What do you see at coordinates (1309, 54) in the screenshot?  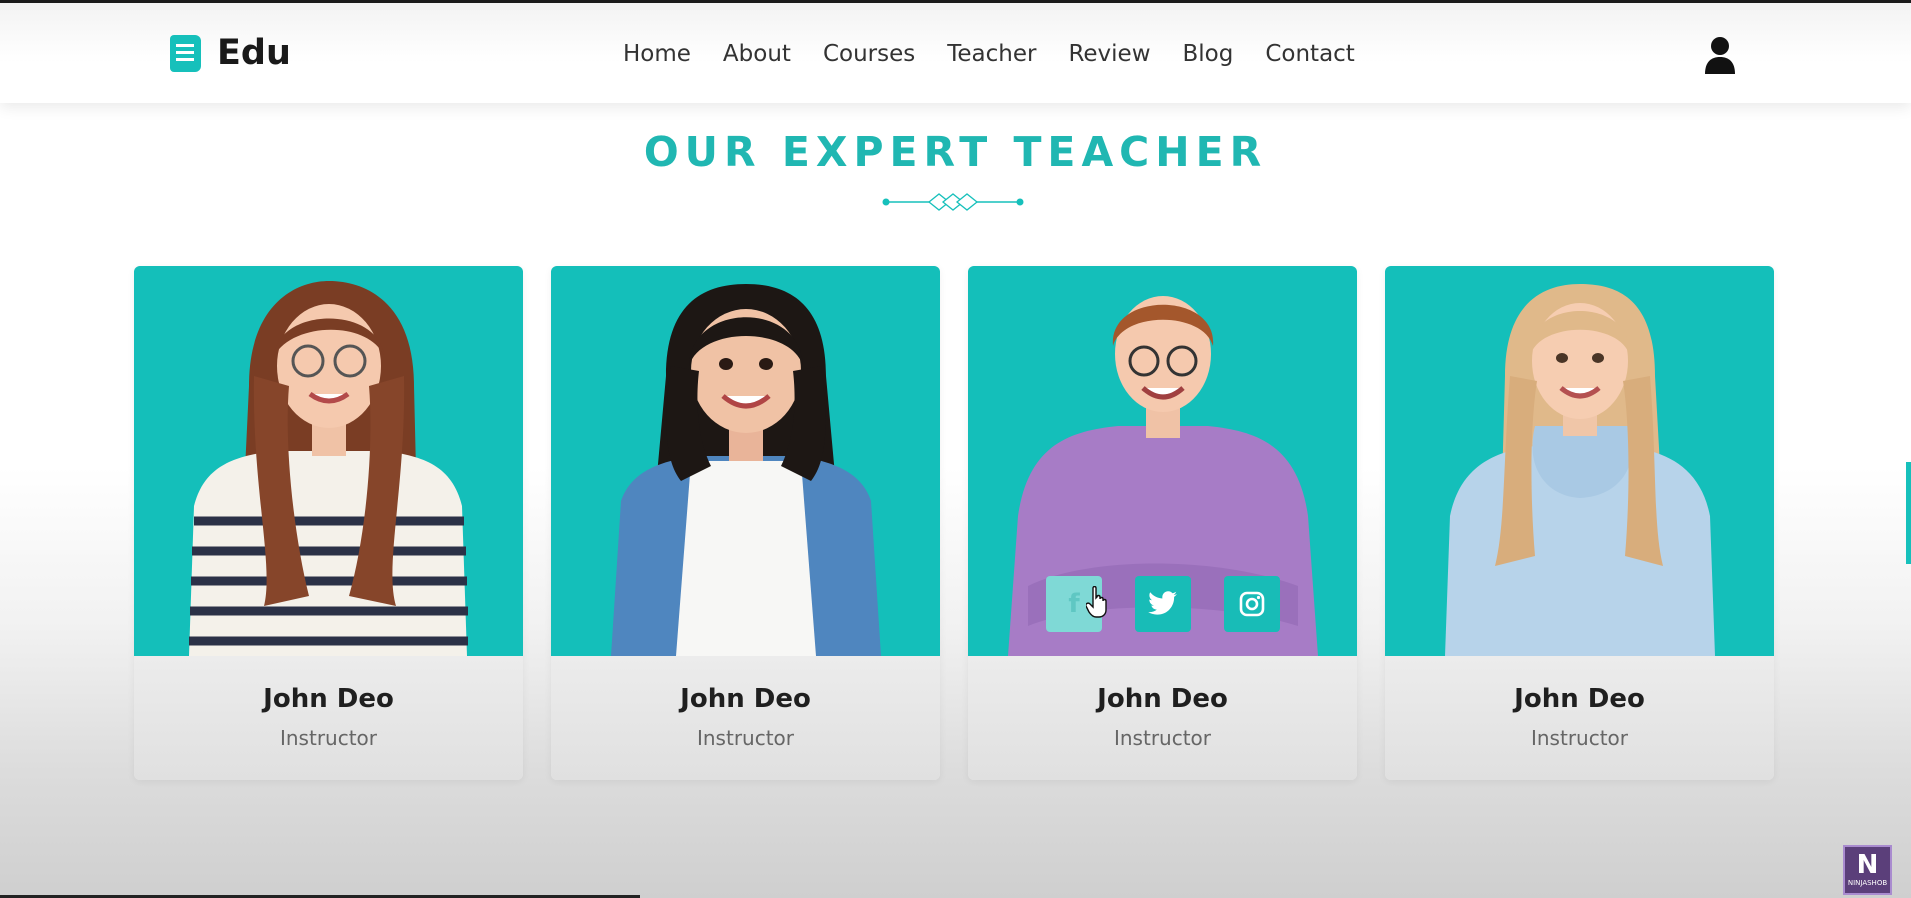 I see `nav-contact: Contact` at bounding box center [1309, 54].